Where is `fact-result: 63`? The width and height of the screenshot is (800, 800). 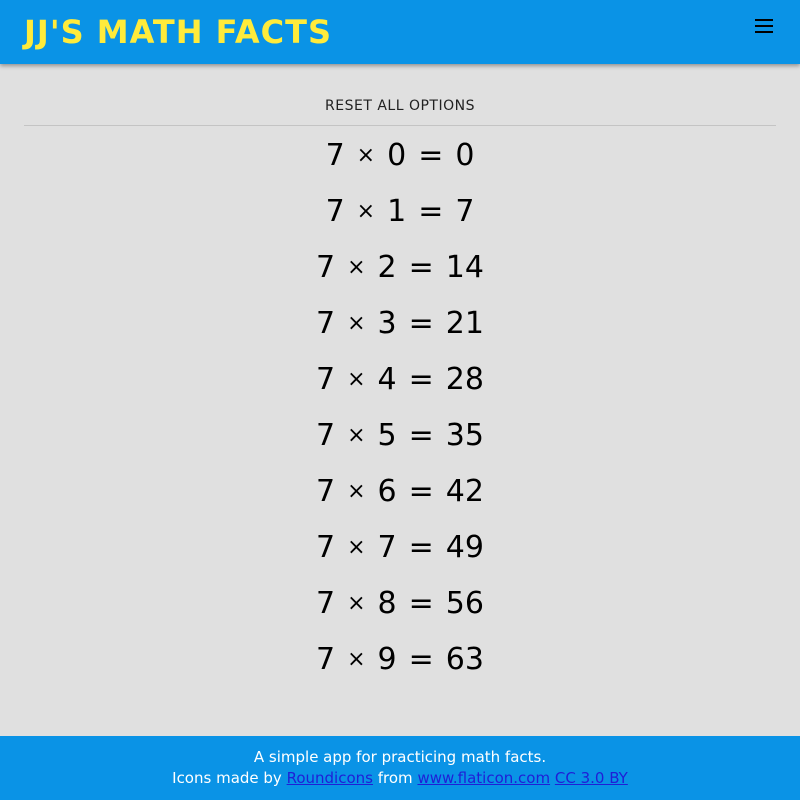
fact-result: 63 is located at coordinates (464, 659).